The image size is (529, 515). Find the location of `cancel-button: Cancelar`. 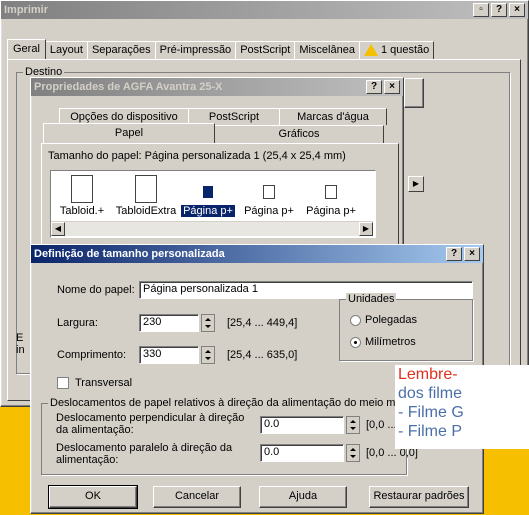

cancel-button: Cancelar is located at coordinates (197, 497).